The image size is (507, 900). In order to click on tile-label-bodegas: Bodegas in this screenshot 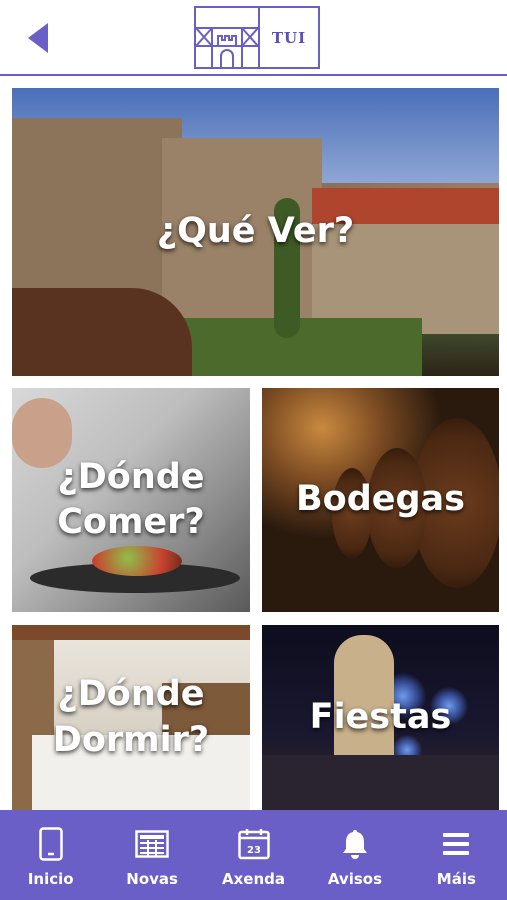, I will do `click(380, 499)`.